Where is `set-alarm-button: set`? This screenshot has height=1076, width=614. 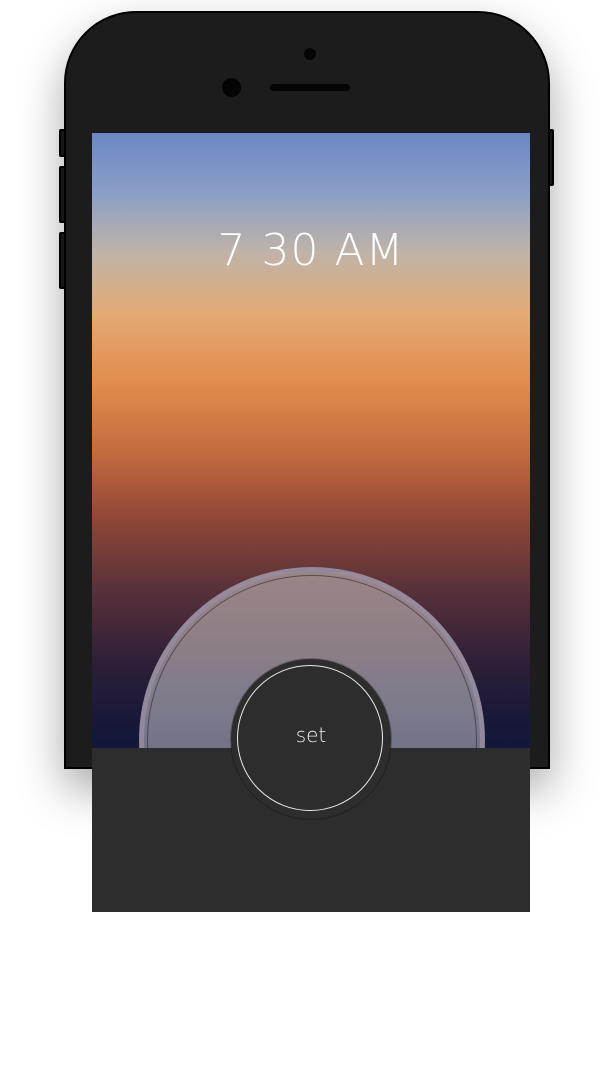
set-alarm-button: set is located at coordinates (311, 739).